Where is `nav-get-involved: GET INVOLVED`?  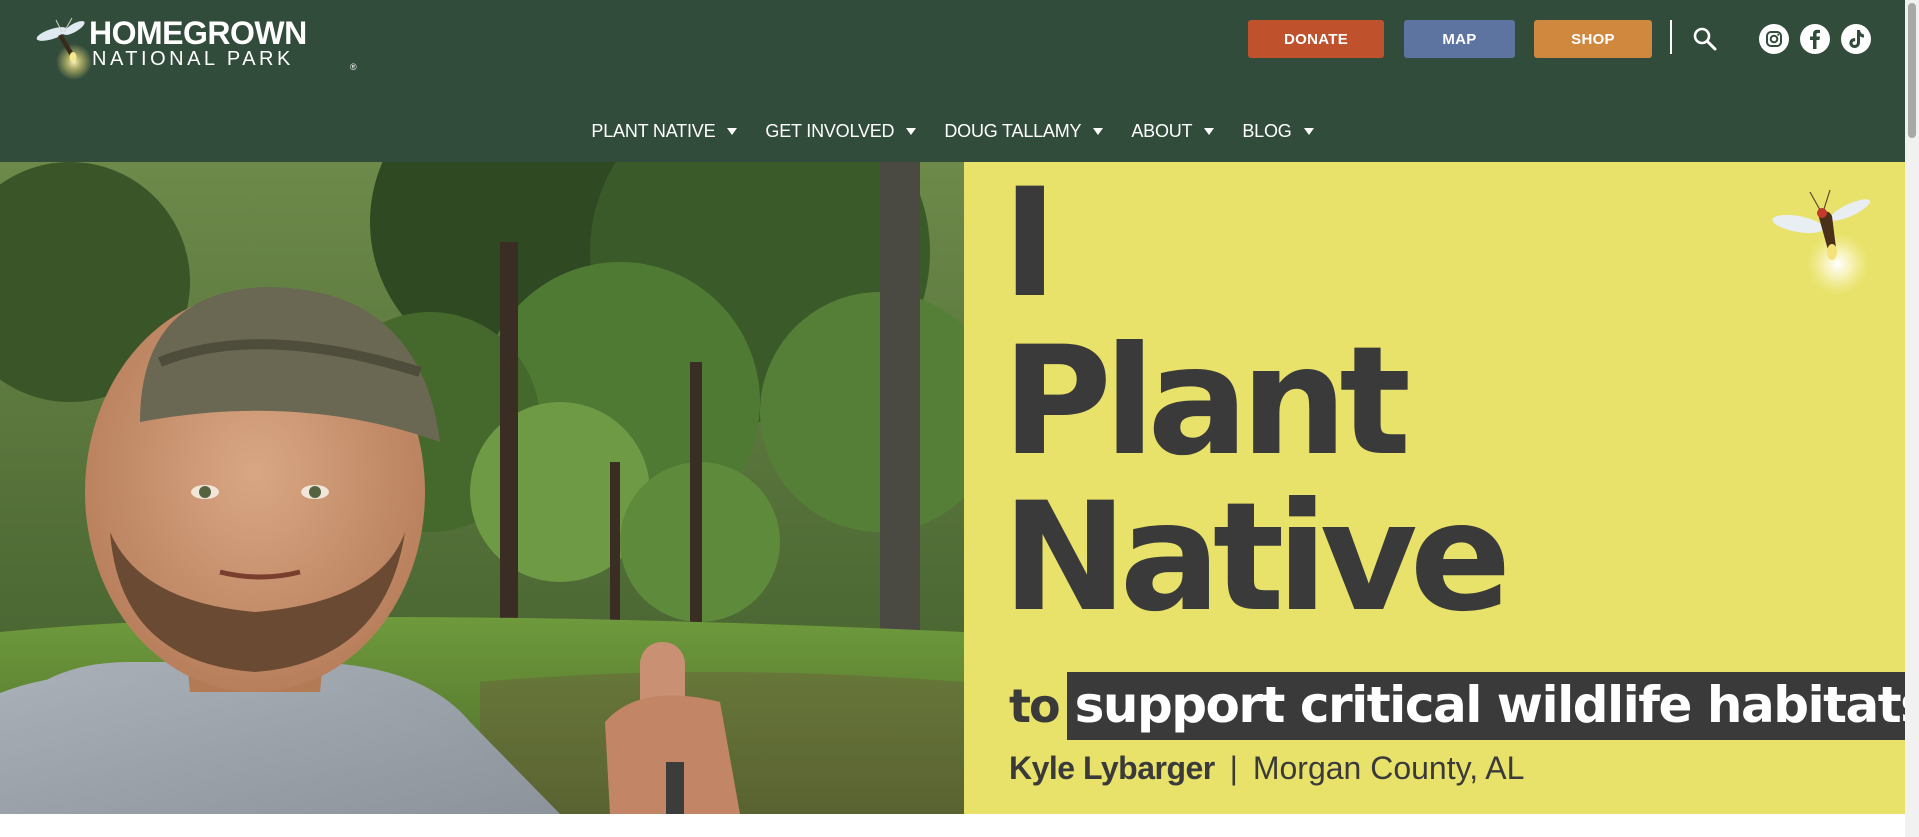
nav-get-involved: GET INVOLVED is located at coordinates (840, 131).